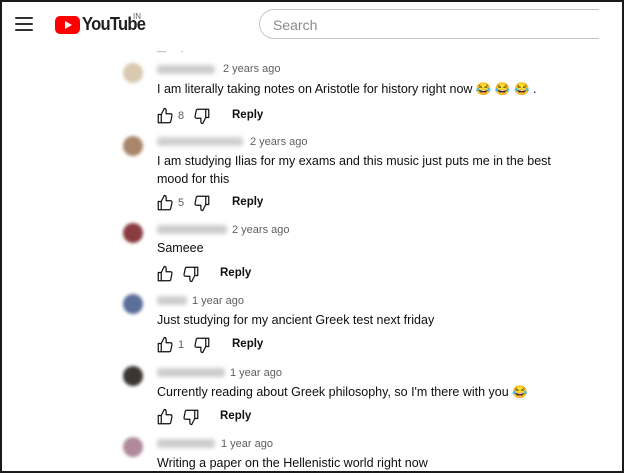 The width and height of the screenshot is (624, 473). I want to click on like-count: 1, so click(181, 345).